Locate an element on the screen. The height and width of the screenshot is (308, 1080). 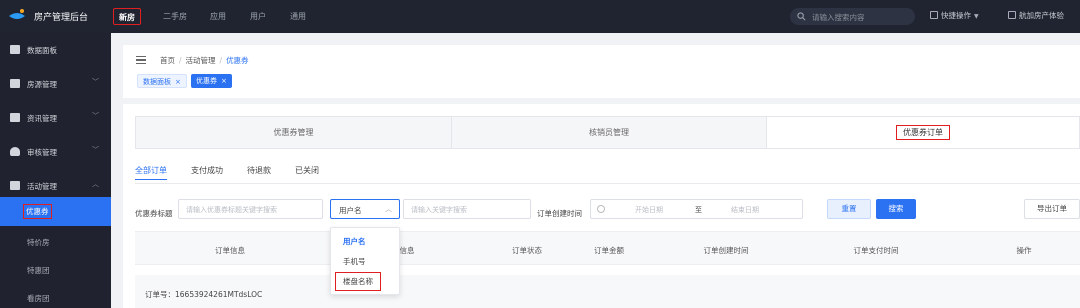
quick-actions-icon is located at coordinates (934, 15).